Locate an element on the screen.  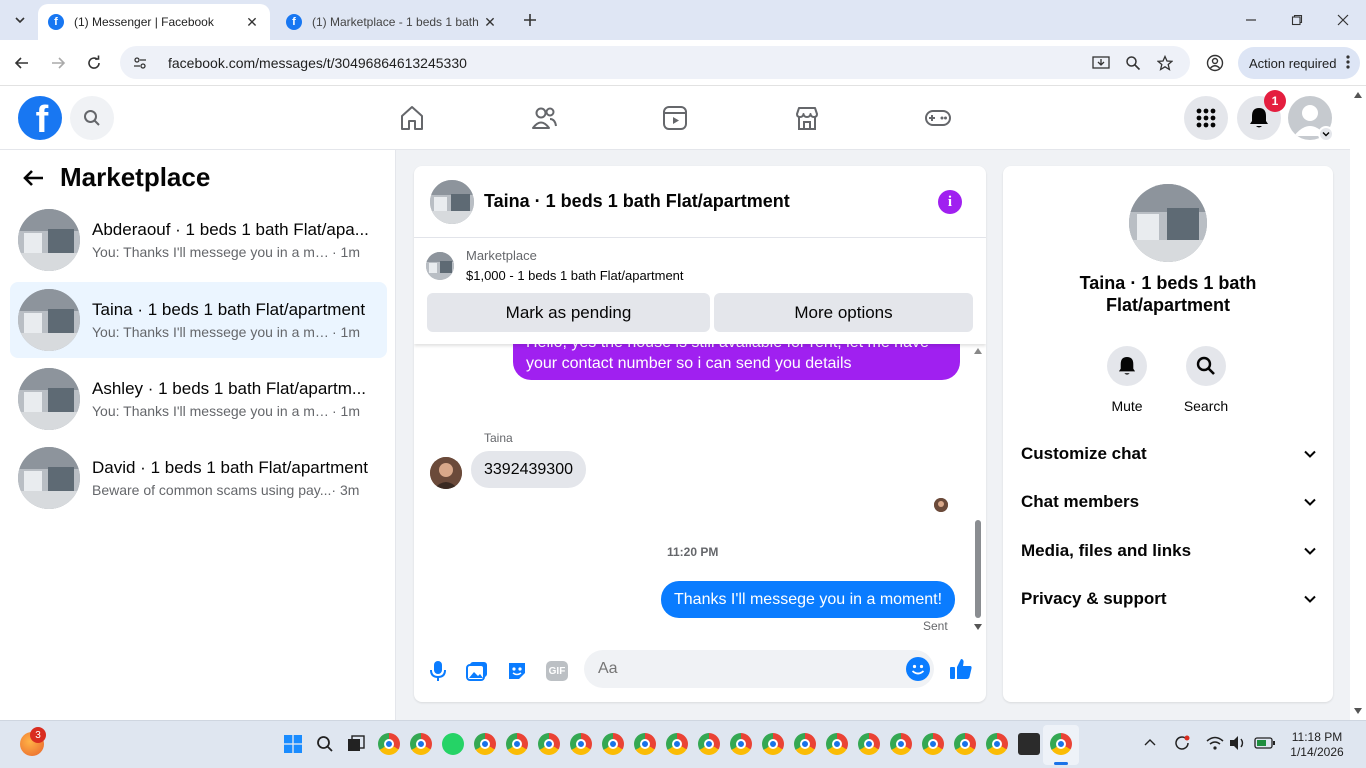
chat-header: Taina · 1 beds 1 bath Flat/apartment i is located at coordinates (700, 202).